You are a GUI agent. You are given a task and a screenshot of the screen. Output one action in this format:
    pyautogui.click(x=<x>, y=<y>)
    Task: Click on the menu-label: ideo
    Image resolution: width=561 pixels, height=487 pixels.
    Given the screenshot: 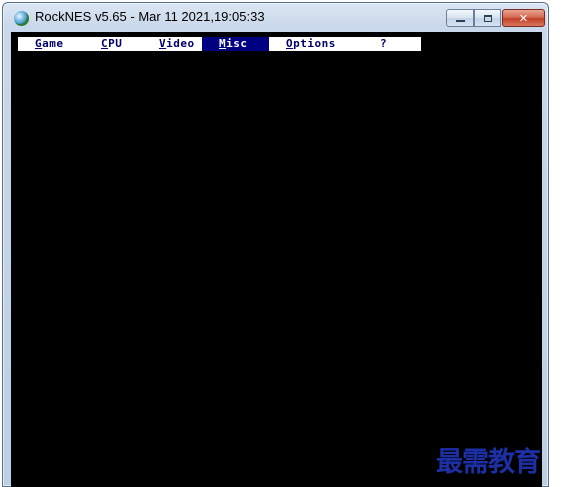 What is the action you would take?
    pyautogui.click(x=180, y=43)
    